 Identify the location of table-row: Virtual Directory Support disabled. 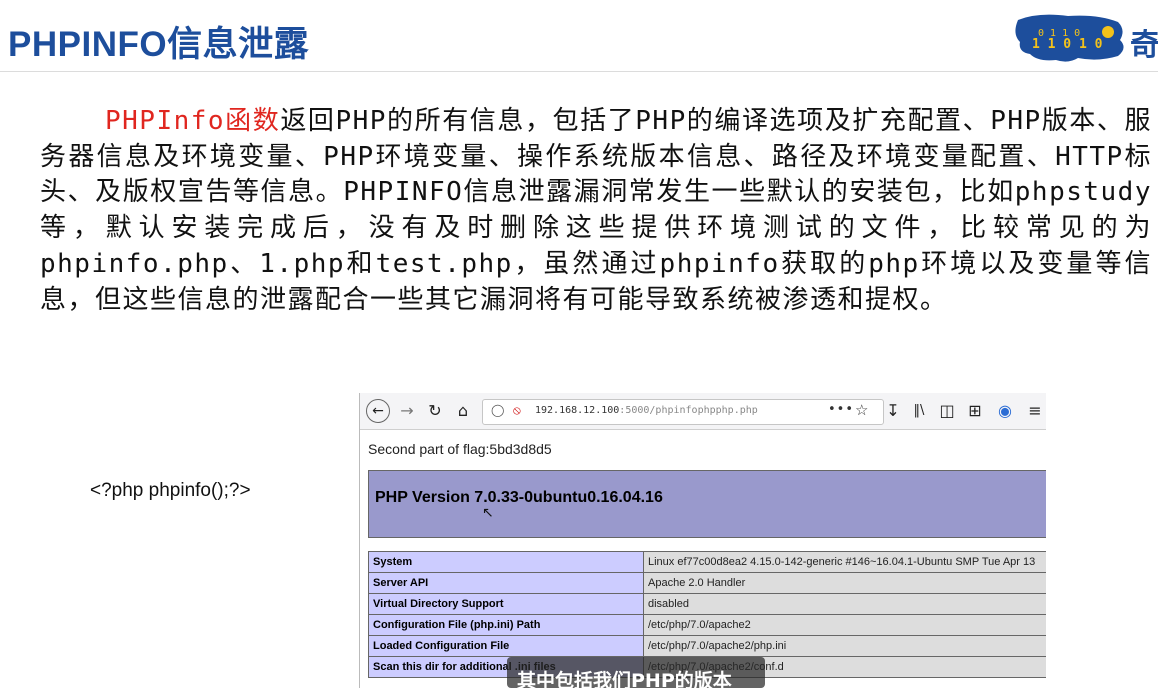
(707, 604).